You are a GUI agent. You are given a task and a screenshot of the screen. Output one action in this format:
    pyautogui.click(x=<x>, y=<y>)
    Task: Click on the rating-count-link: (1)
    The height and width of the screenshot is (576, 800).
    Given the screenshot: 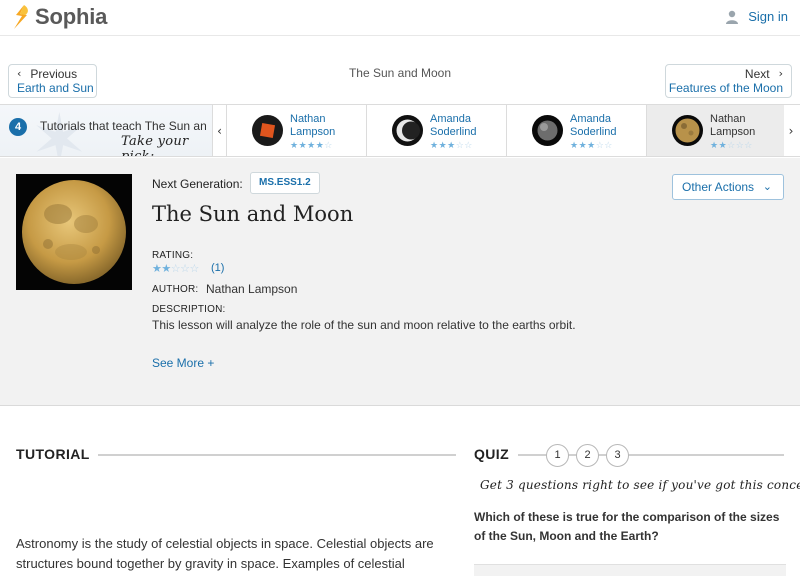 What is the action you would take?
    pyautogui.click(x=217, y=268)
    